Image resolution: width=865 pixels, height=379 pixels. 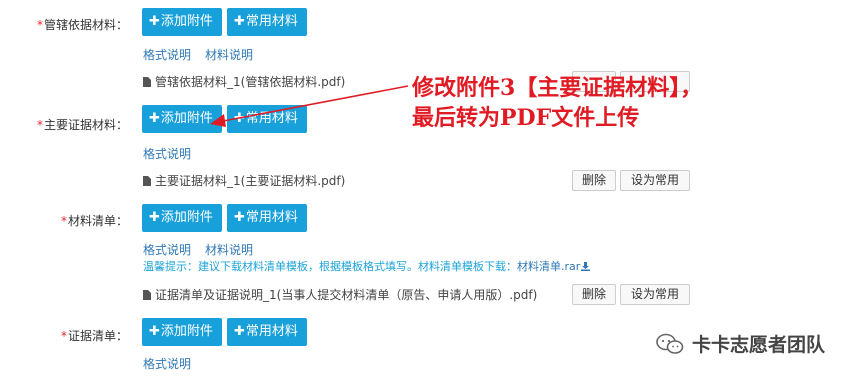 I want to click on wechat-icon, so click(x=670, y=343).